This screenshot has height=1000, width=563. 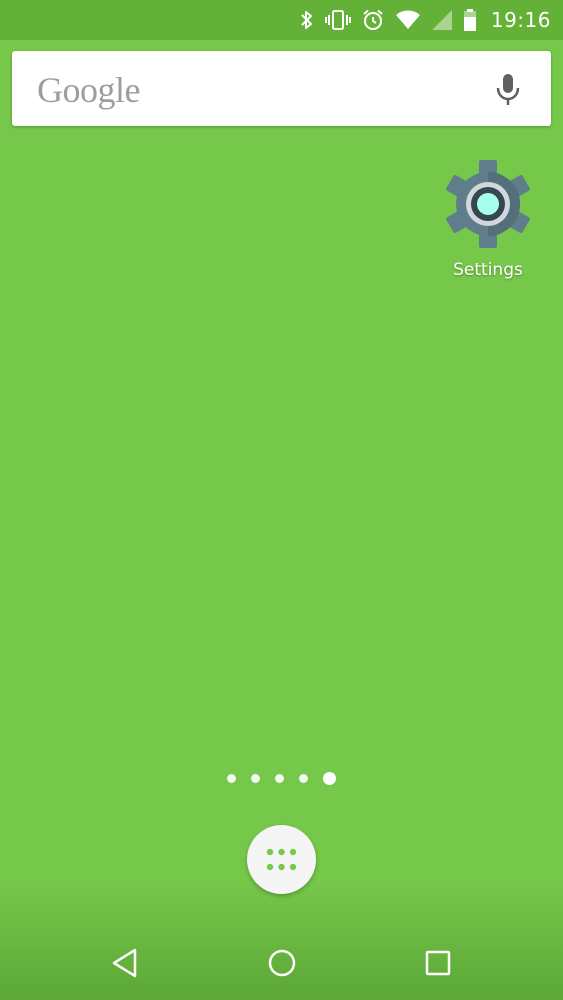 What do you see at coordinates (425, 20) in the screenshot?
I see `status-icons: 19:16` at bounding box center [425, 20].